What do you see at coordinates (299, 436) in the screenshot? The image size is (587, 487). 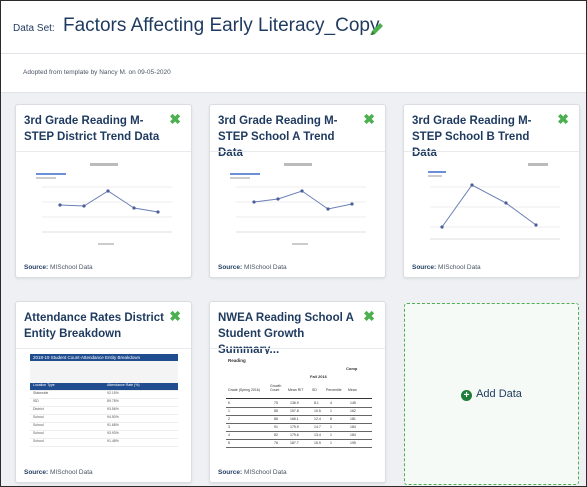 I see `thumb-table-row: 4 82 179.6 13.4 1 184` at bounding box center [299, 436].